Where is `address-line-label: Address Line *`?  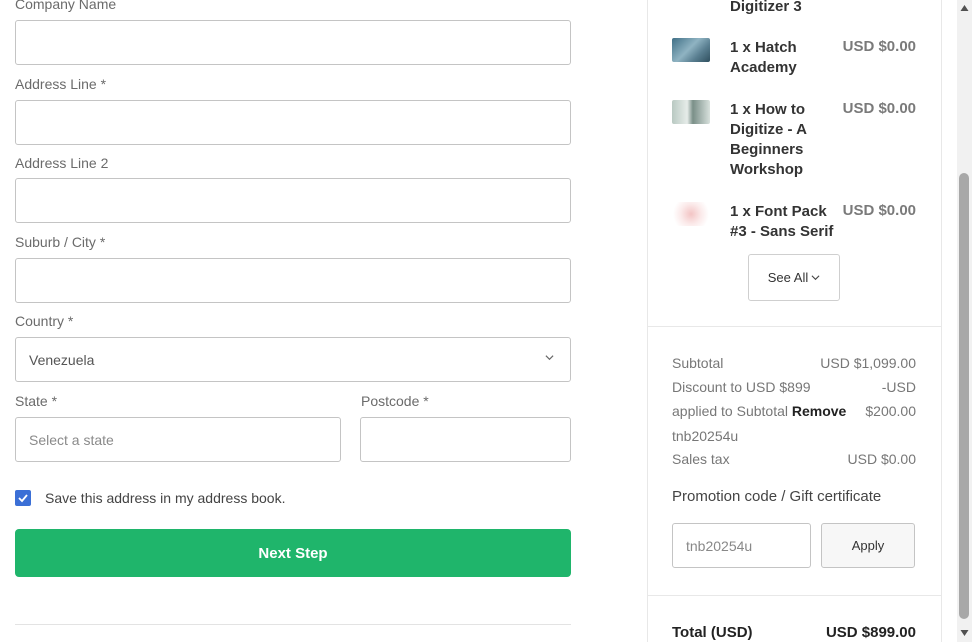 address-line-label: Address Line * is located at coordinates (61, 84).